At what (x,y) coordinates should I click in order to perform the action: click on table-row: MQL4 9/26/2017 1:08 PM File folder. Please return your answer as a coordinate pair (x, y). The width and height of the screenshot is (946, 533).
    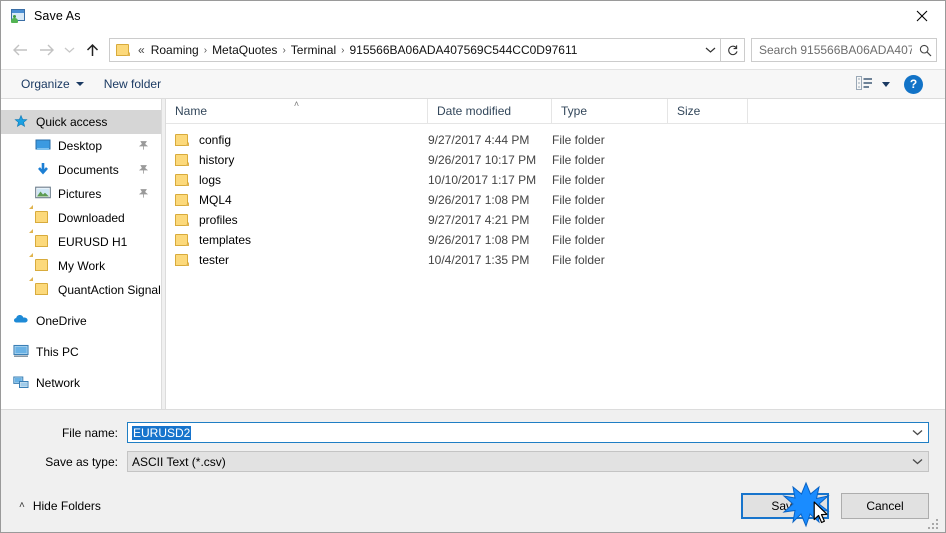
    Looking at the image, I should click on (555, 200).